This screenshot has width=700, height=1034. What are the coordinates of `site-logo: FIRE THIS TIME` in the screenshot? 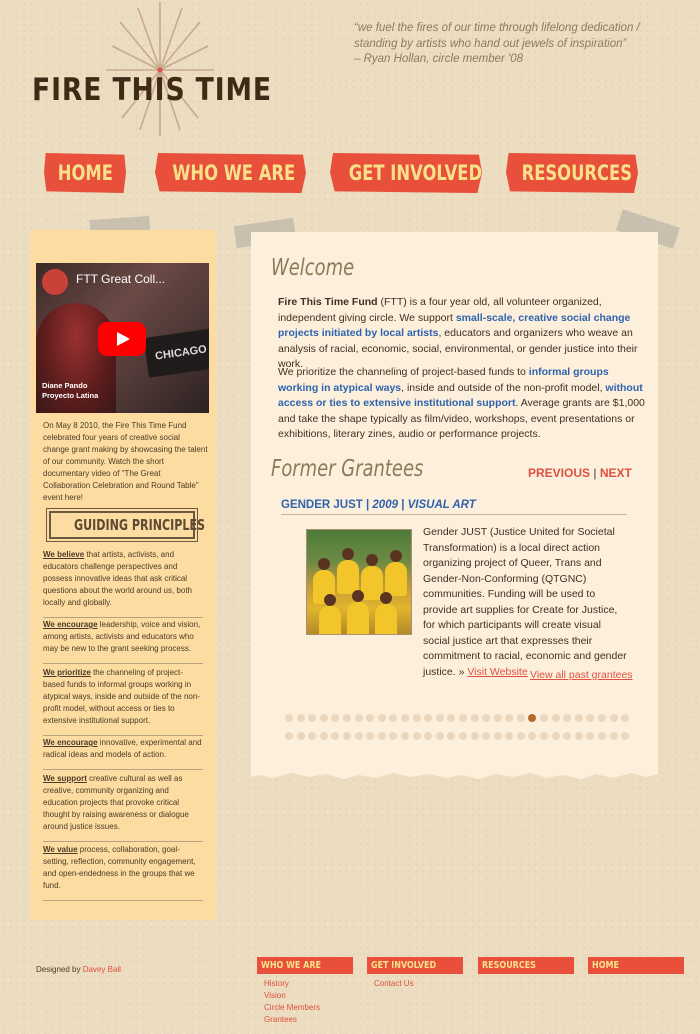 It's located at (155, 70).